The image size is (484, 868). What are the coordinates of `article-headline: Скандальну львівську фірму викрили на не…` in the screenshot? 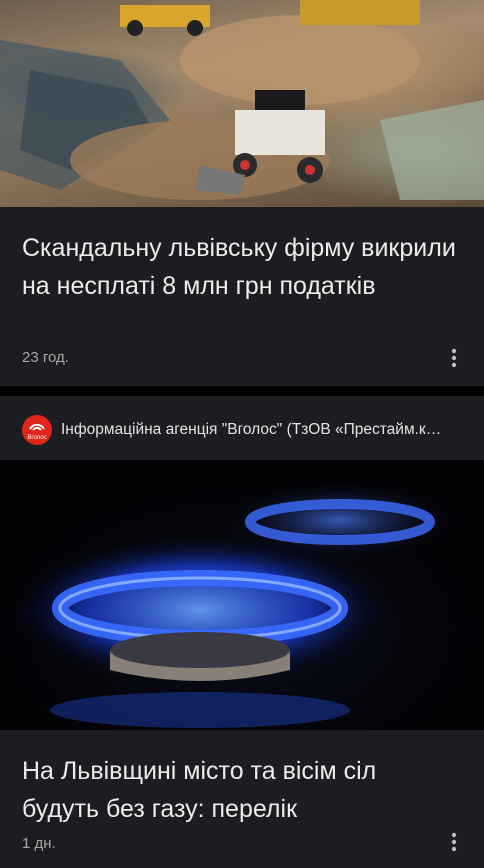 It's located at (242, 256).